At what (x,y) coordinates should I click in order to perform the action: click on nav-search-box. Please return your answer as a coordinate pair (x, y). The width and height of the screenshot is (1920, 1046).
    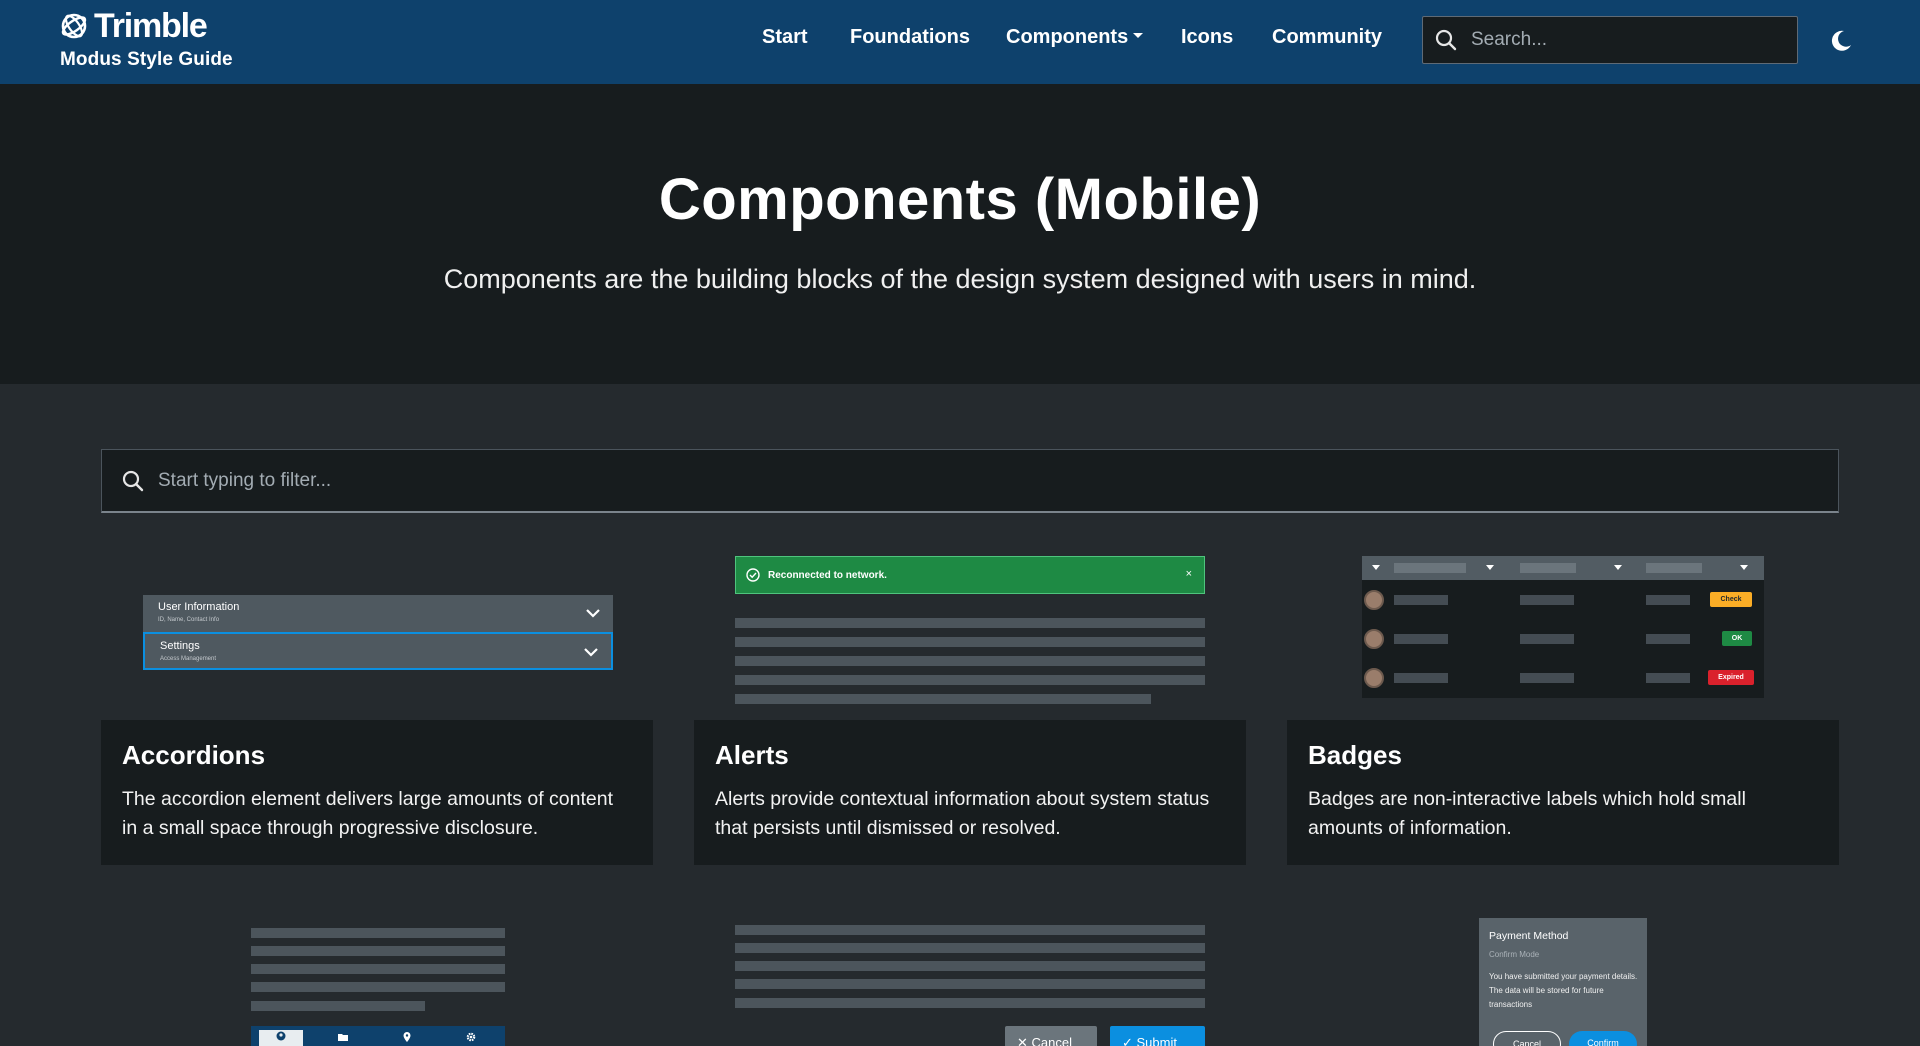
    Looking at the image, I should click on (1610, 40).